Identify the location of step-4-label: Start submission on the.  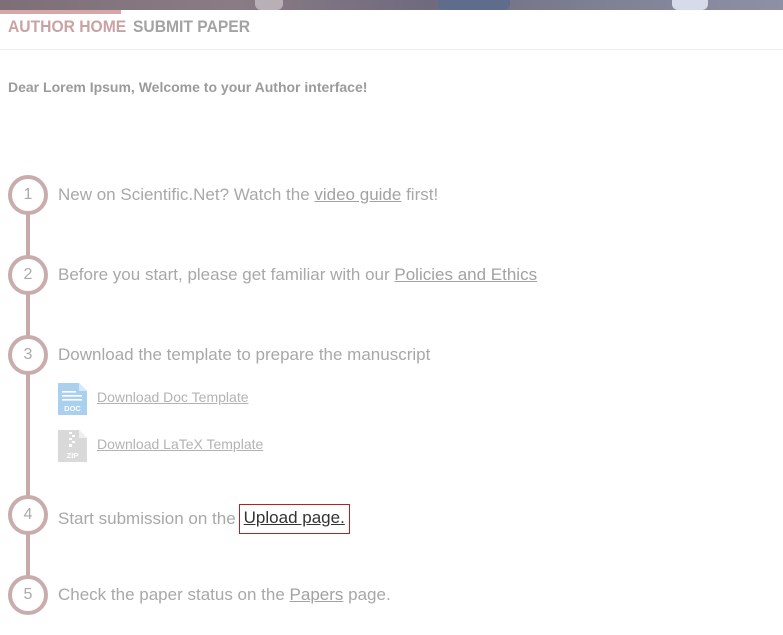
(147, 518).